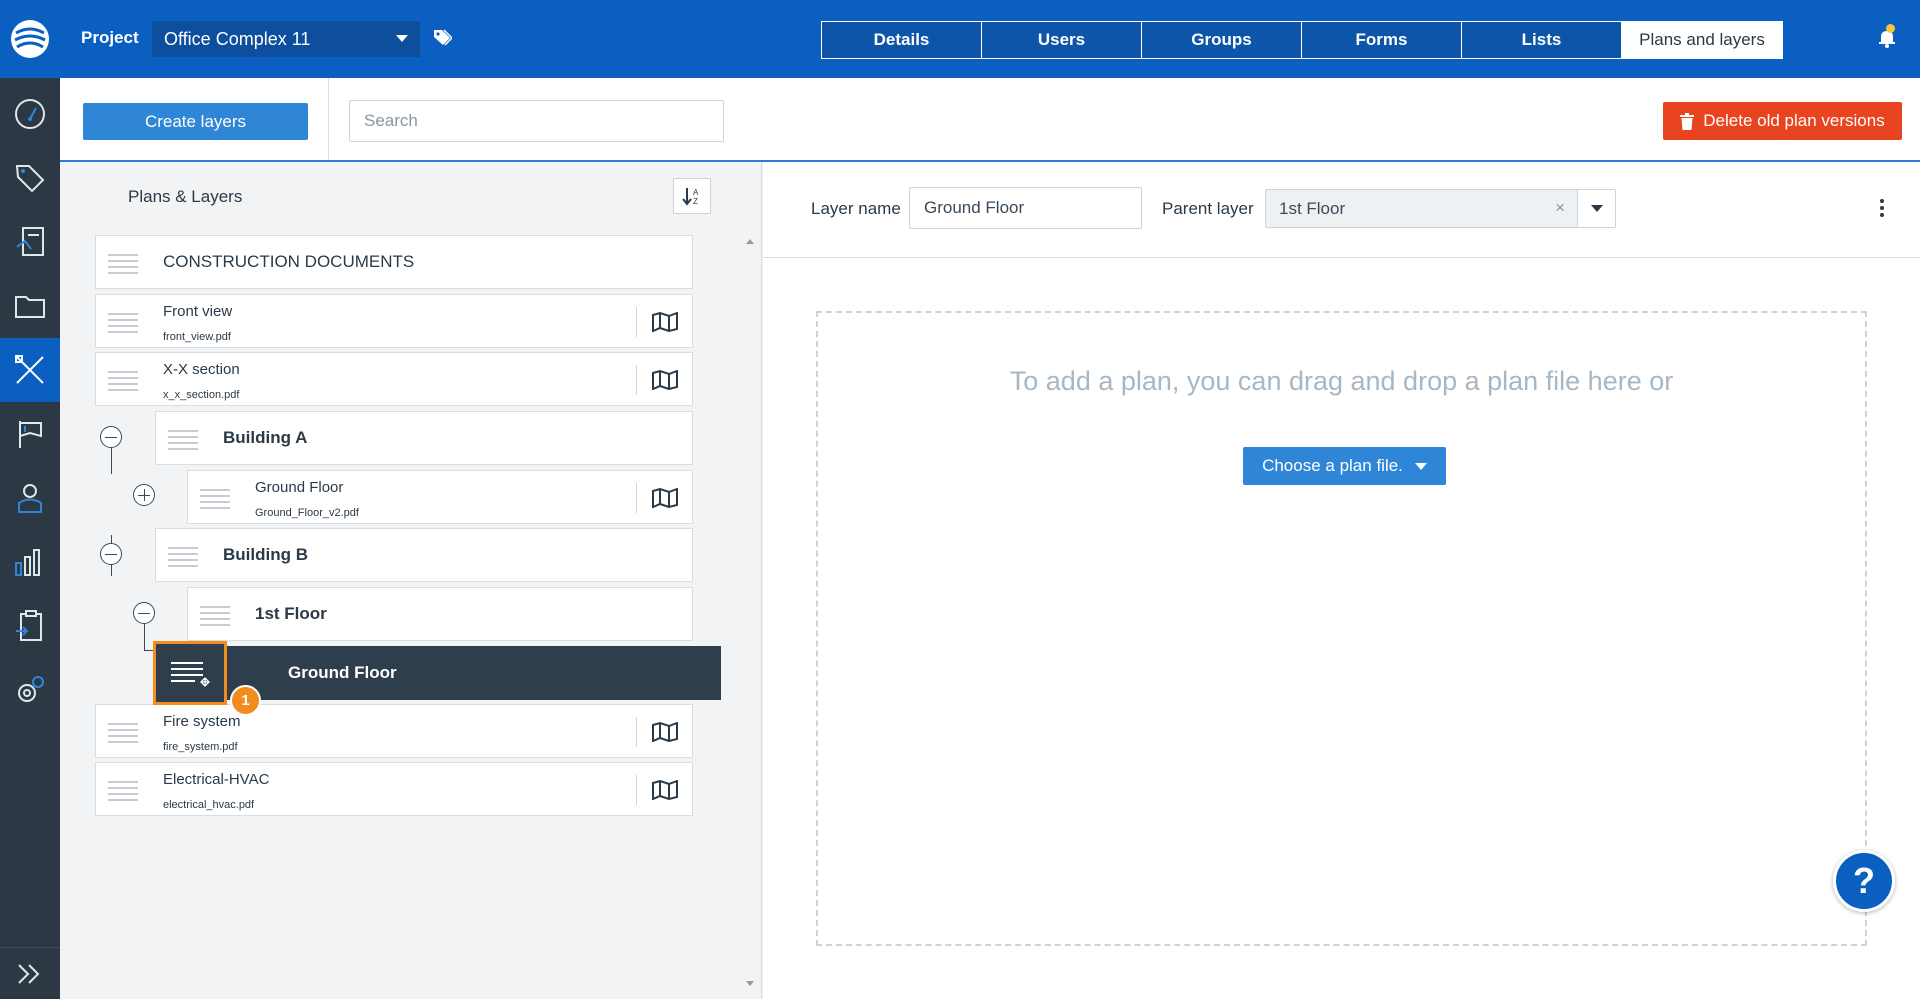 The image size is (1920, 999). Describe the element at coordinates (695, 201) in the screenshot. I see `svg-text: Z` at that location.